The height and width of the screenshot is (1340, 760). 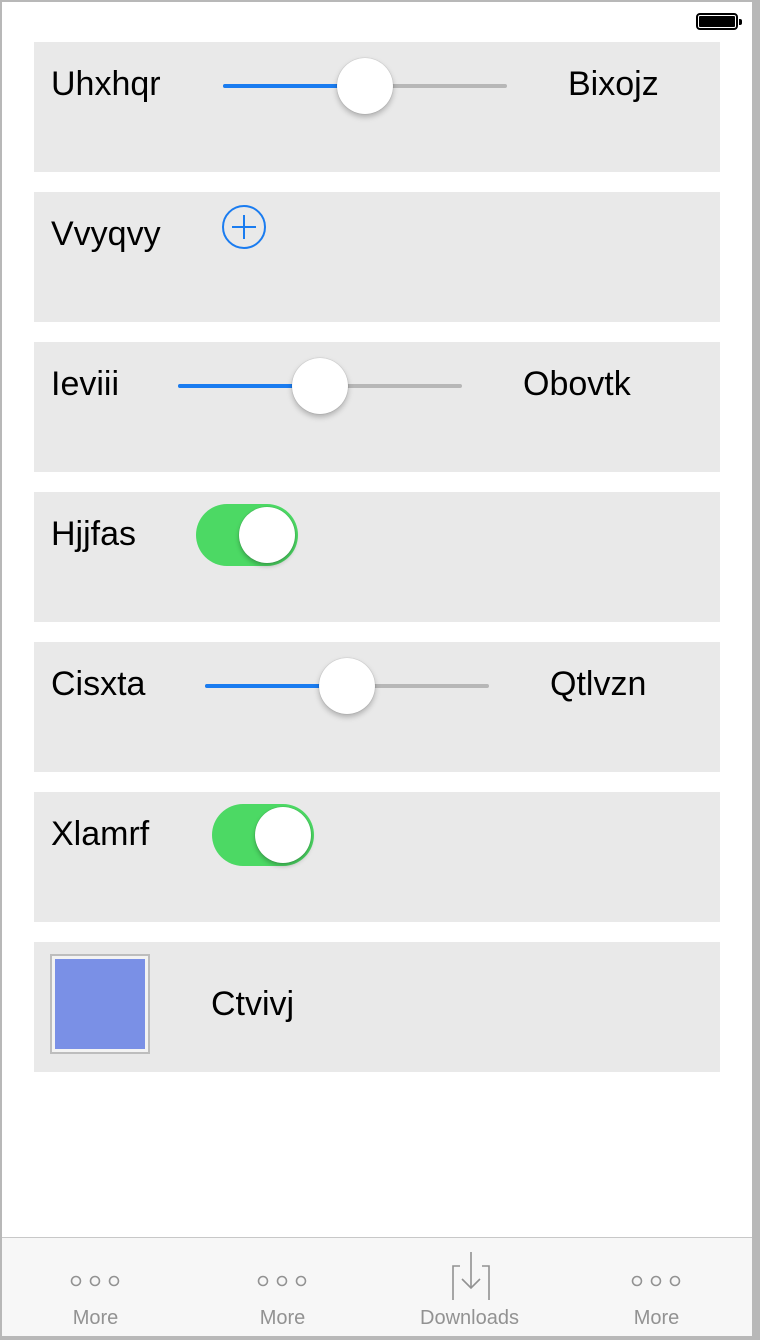 I want to click on row-ieviii: Ieviii Obovtk, so click(x=377, y=407).